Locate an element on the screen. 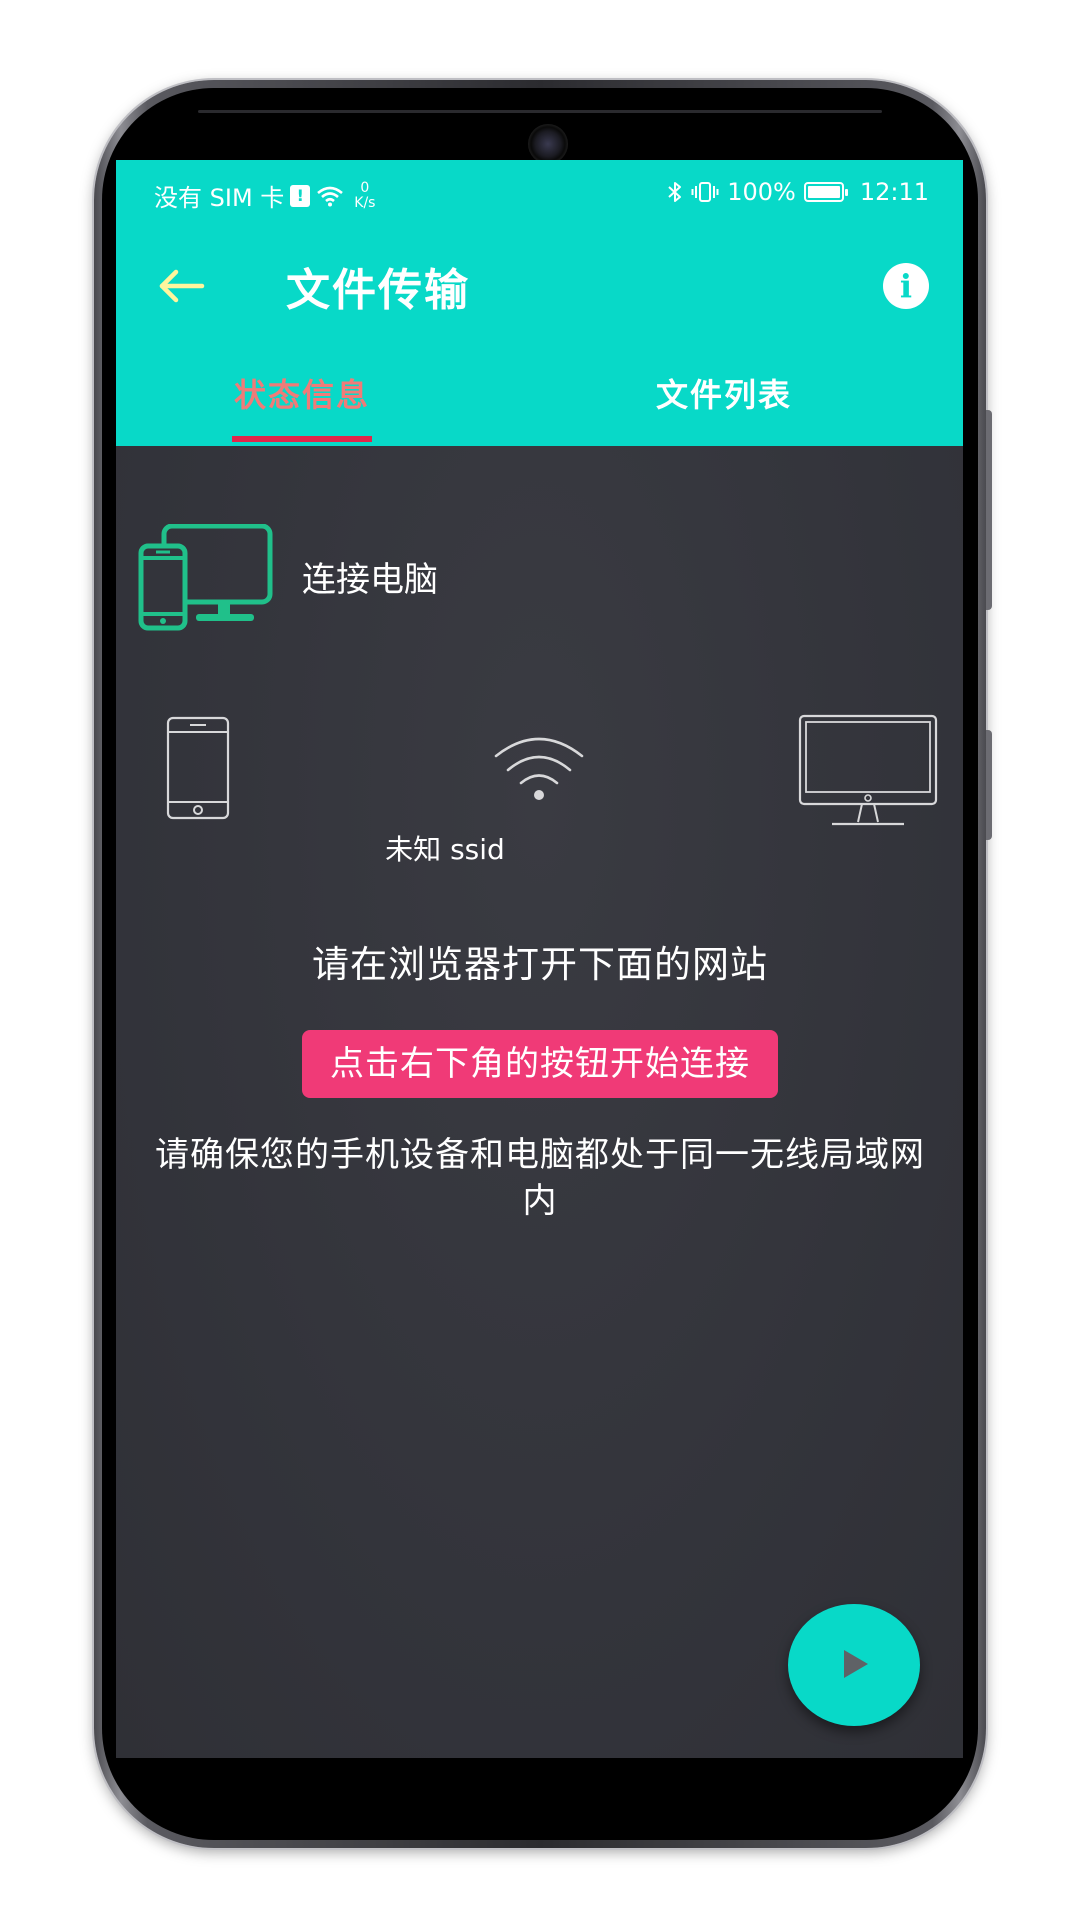 The width and height of the screenshot is (1080, 1920). browser-instruction: 请在浏览器打开下面的网站 is located at coordinates (540, 964).